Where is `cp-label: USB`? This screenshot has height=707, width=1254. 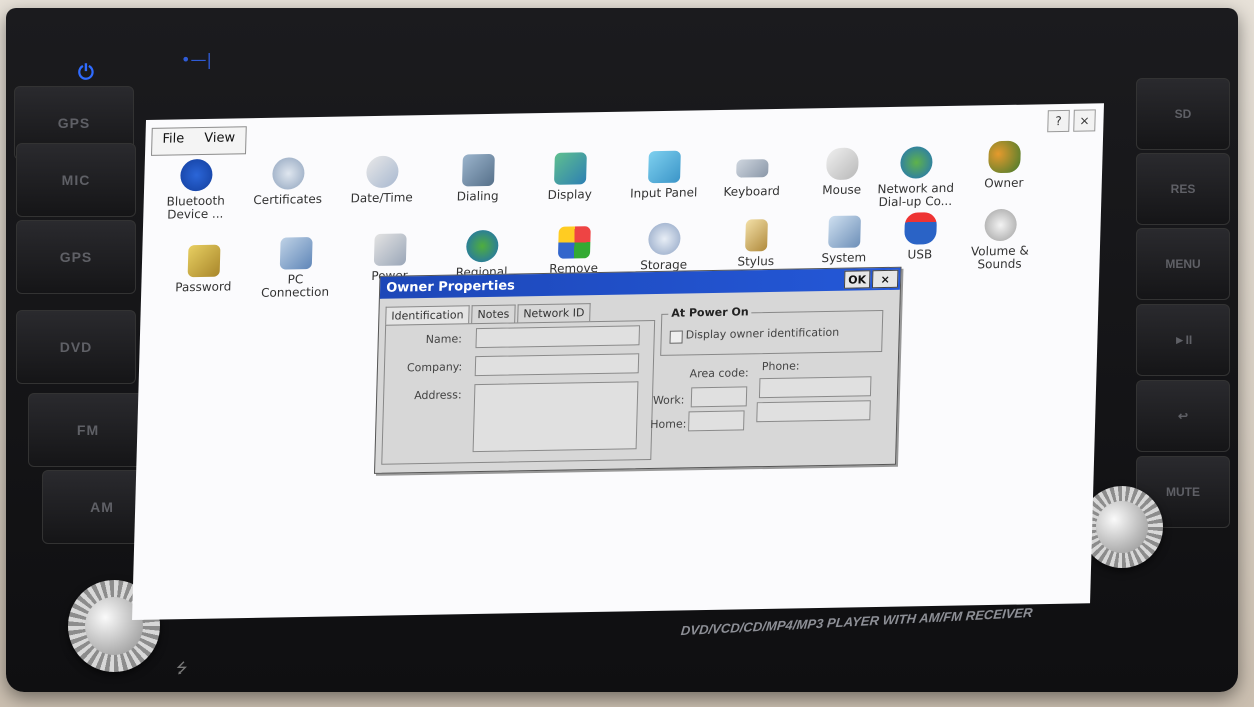
cp-label: USB is located at coordinates (920, 254).